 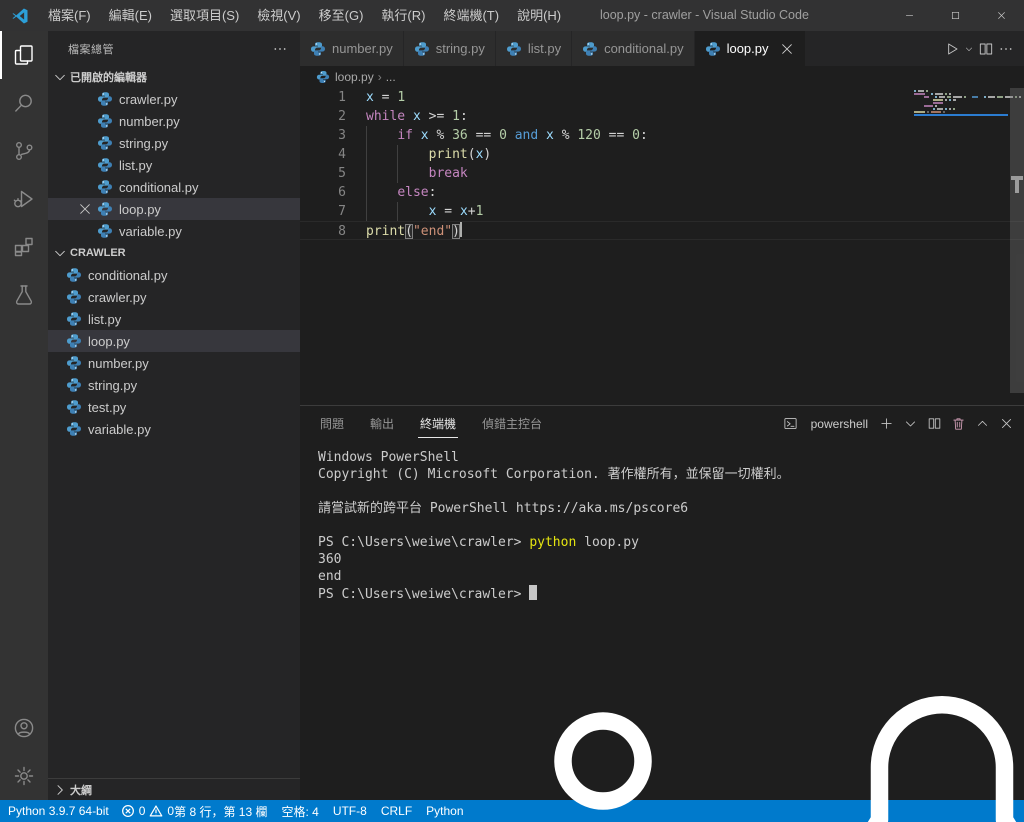 What do you see at coordinates (382, 423) in the screenshot?
I see `panel-tab-輸出: 輸出` at bounding box center [382, 423].